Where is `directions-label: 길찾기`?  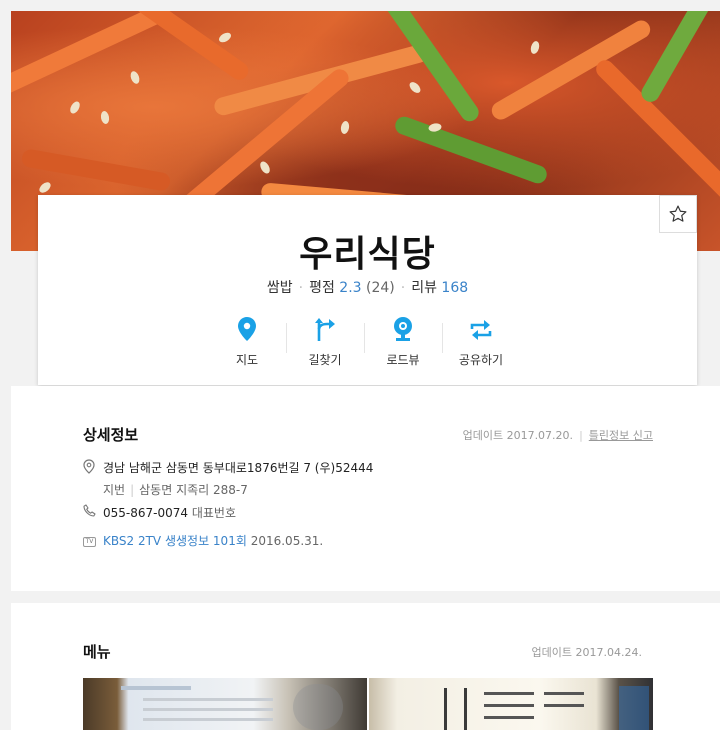
directions-label: 길찾기 is located at coordinates (325, 360).